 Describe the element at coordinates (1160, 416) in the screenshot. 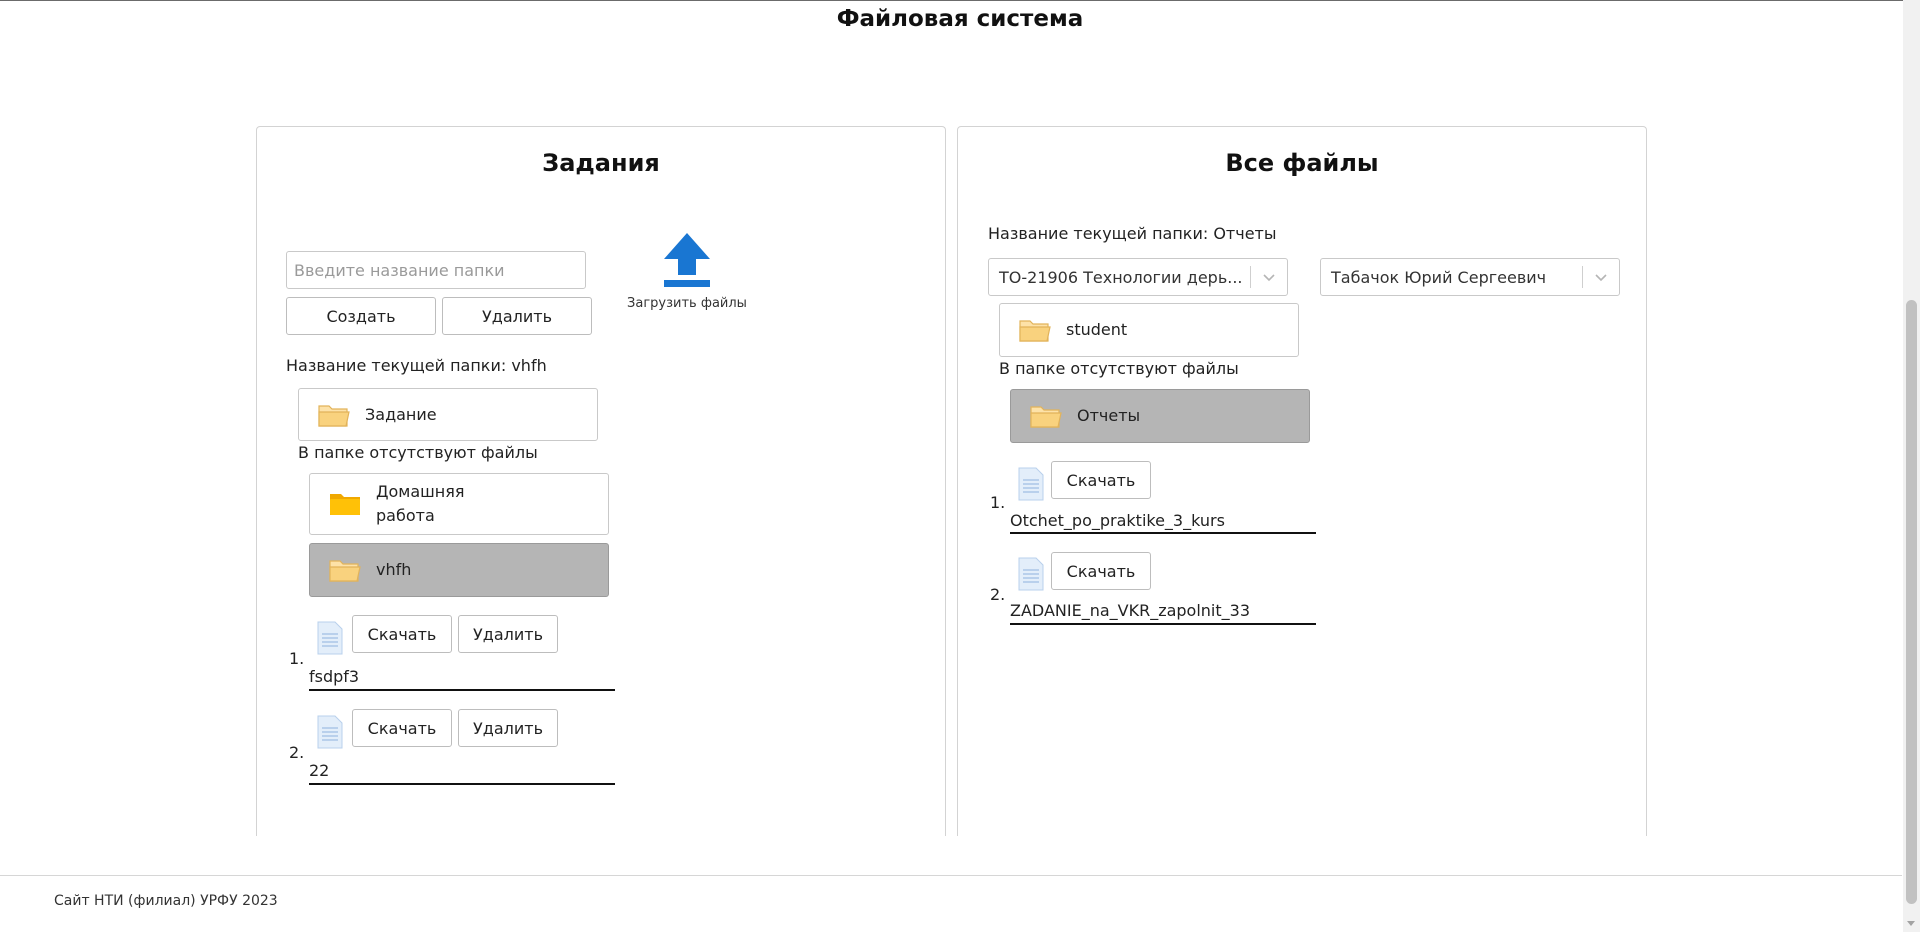

I see `folder-item-reports: Отчеты` at that location.